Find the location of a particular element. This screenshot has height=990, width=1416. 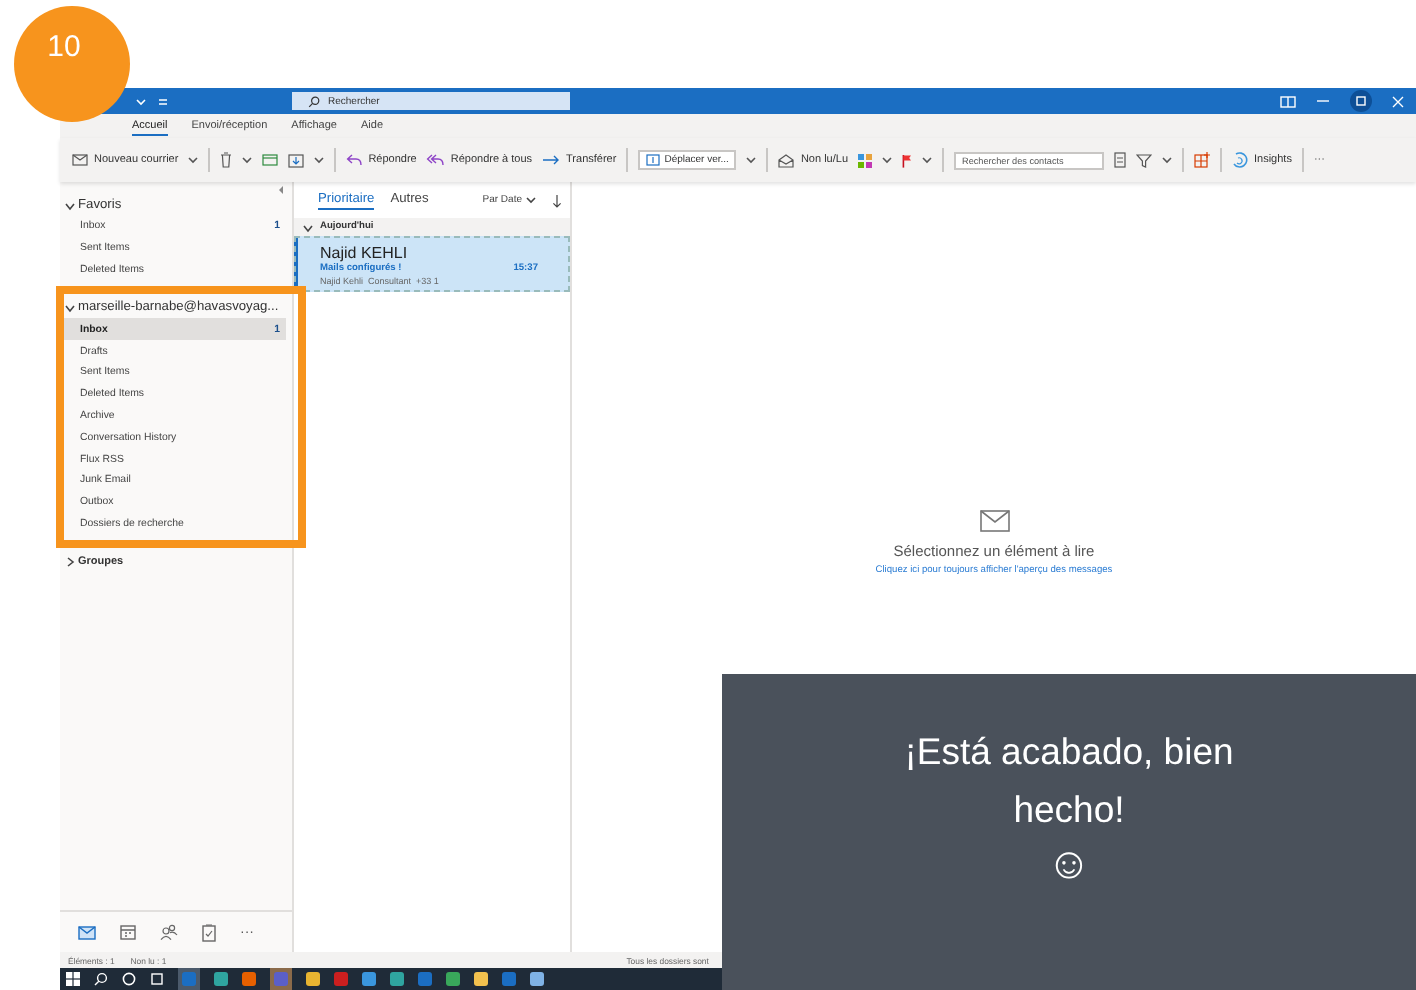

archive-icon is located at coordinates (270, 160).